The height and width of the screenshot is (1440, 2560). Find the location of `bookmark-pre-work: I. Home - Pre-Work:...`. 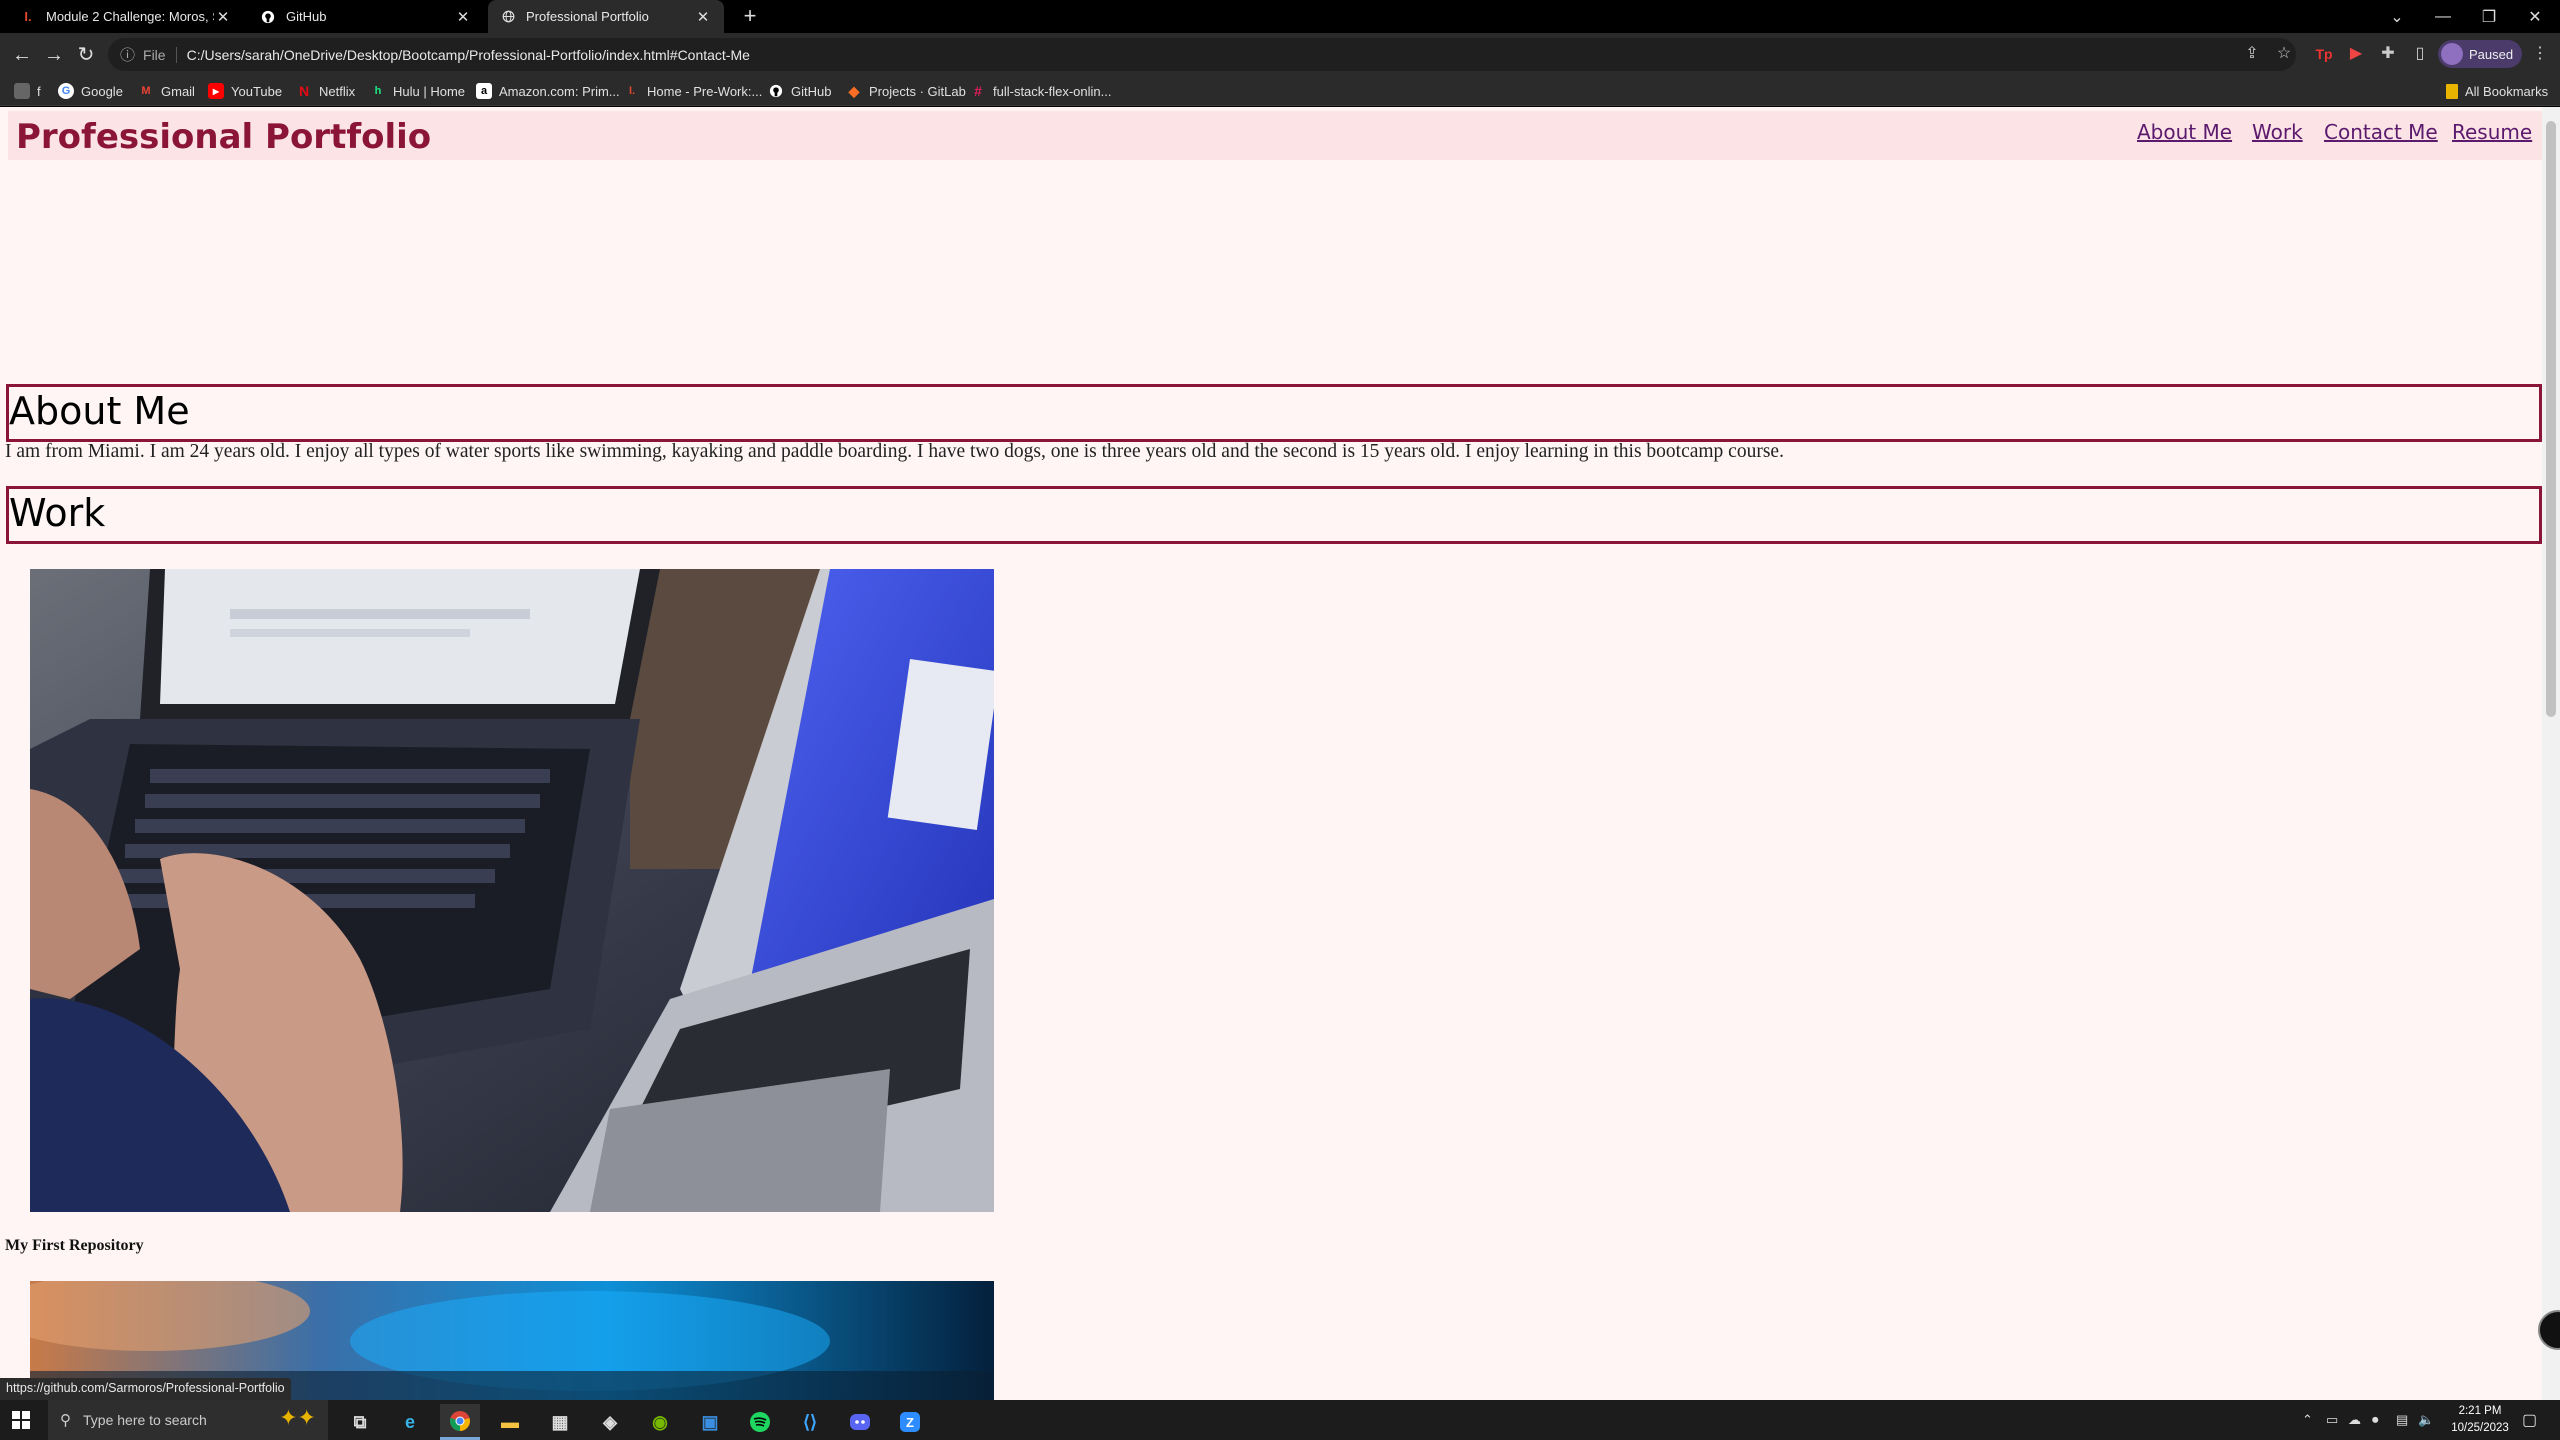

bookmark-pre-work: I. Home - Pre-Work:... is located at coordinates (693, 91).